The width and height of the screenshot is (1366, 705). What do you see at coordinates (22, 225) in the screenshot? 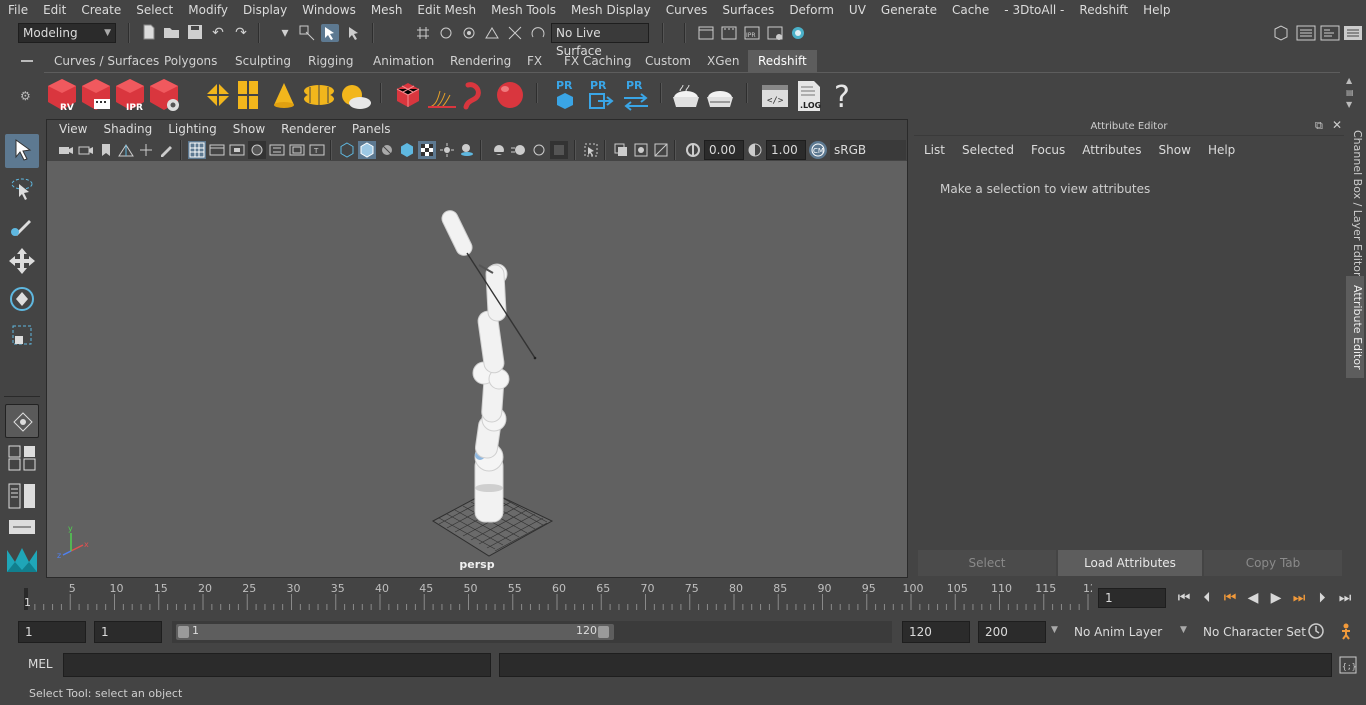
I see `paint-select-tool-icon` at bounding box center [22, 225].